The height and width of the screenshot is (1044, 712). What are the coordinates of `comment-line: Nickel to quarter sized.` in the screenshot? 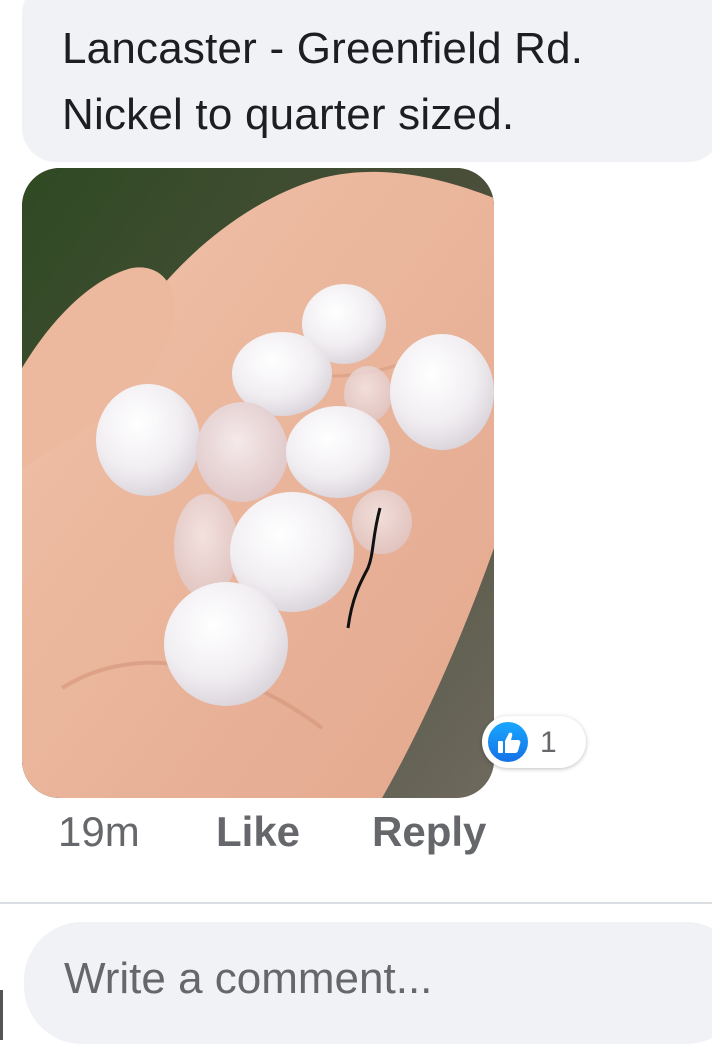 It's located at (288, 114).